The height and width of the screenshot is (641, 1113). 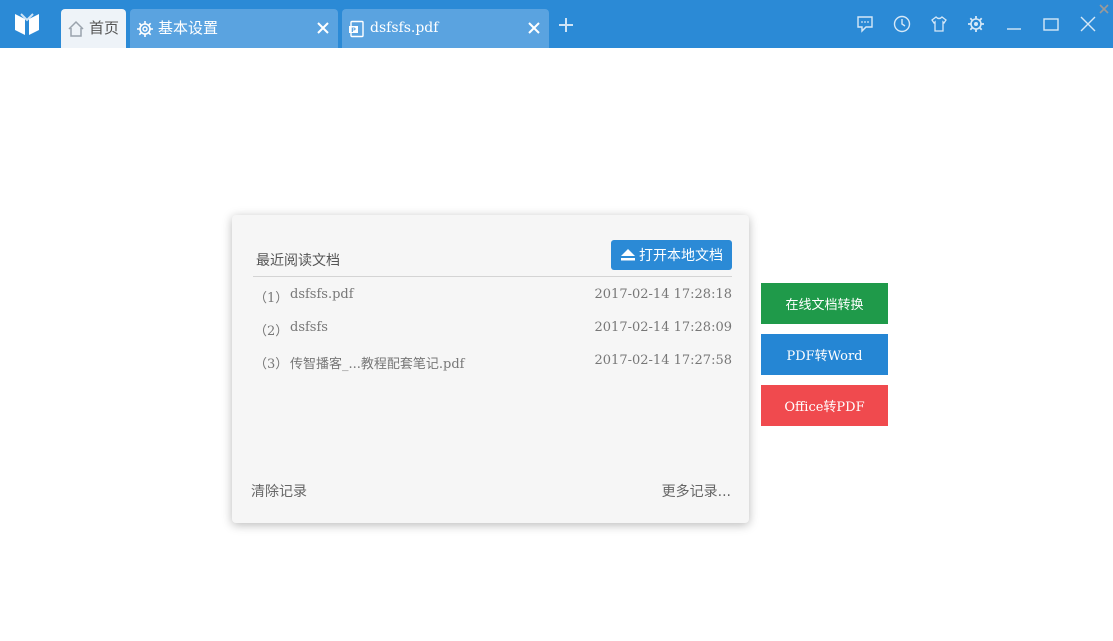 I want to click on list-item-name: dsfsfs, so click(x=309, y=327).